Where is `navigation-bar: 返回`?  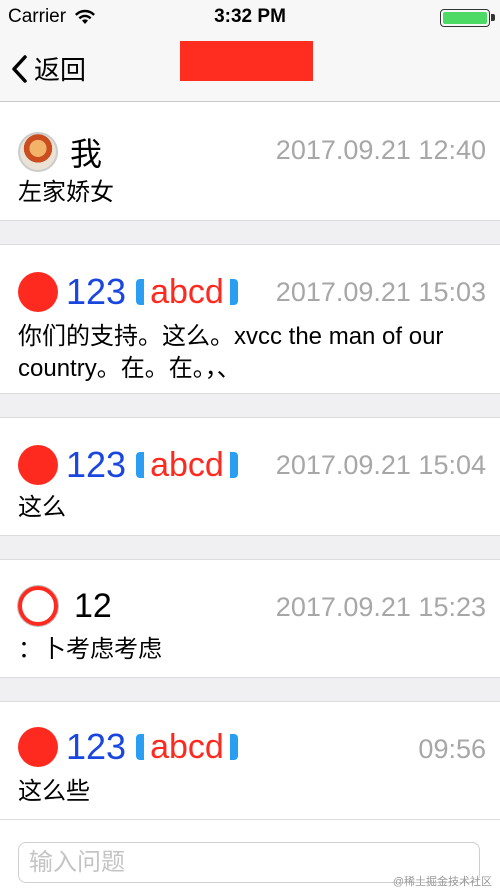 navigation-bar: 返回 is located at coordinates (250, 69).